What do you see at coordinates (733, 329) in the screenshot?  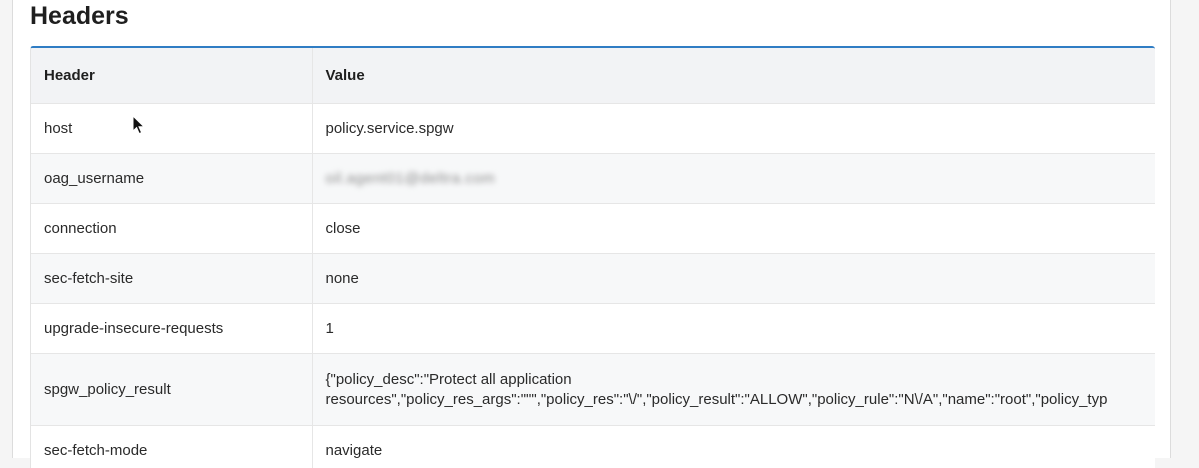 I see `header-value-cell: 1` at bounding box center [733, 329].